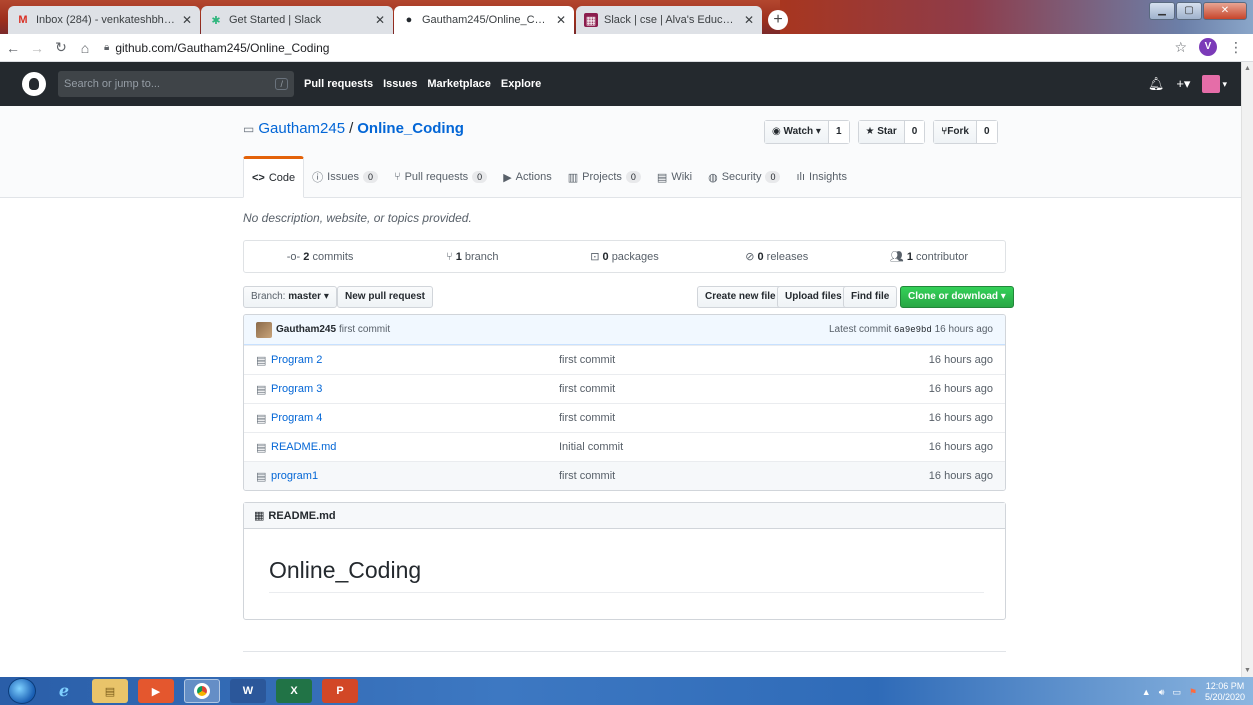 Image resolution: width=1253 pixels, height=705 pixels. I want to click on book-icon: ▤, so click(662, 177).